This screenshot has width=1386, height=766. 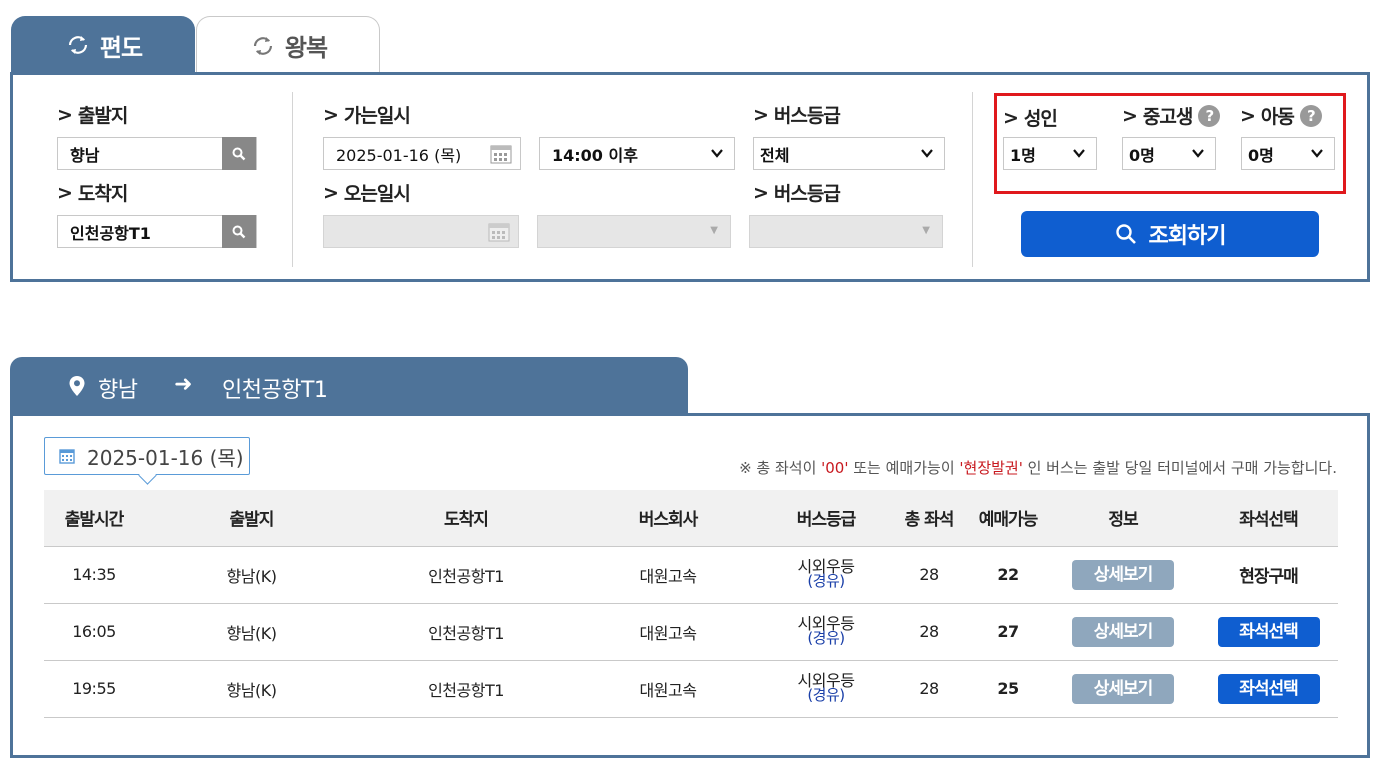 What do you see at coordinates (288, 45) in the screenshot?
I see `tab-round-trip: 왕복` at bounding box center [288, 45].